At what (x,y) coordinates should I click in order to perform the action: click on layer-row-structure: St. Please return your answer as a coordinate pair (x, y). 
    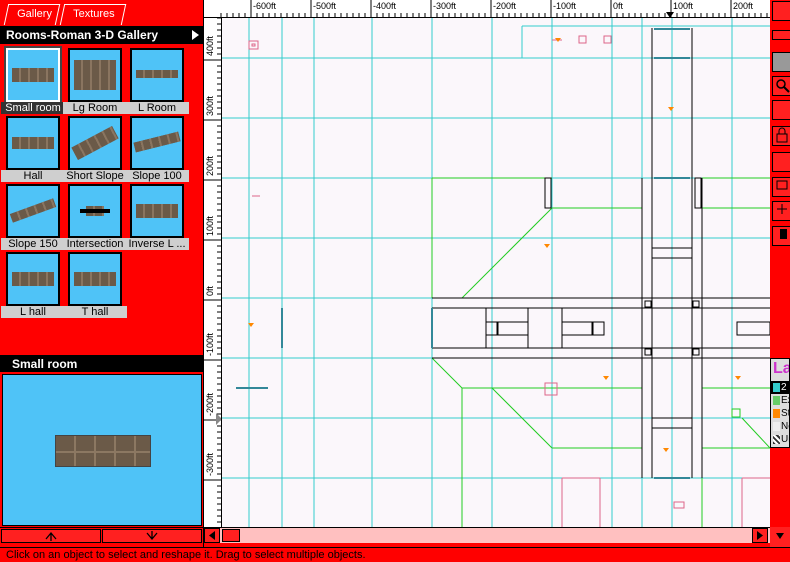
    Looking at the image, I should click on (780, 413).